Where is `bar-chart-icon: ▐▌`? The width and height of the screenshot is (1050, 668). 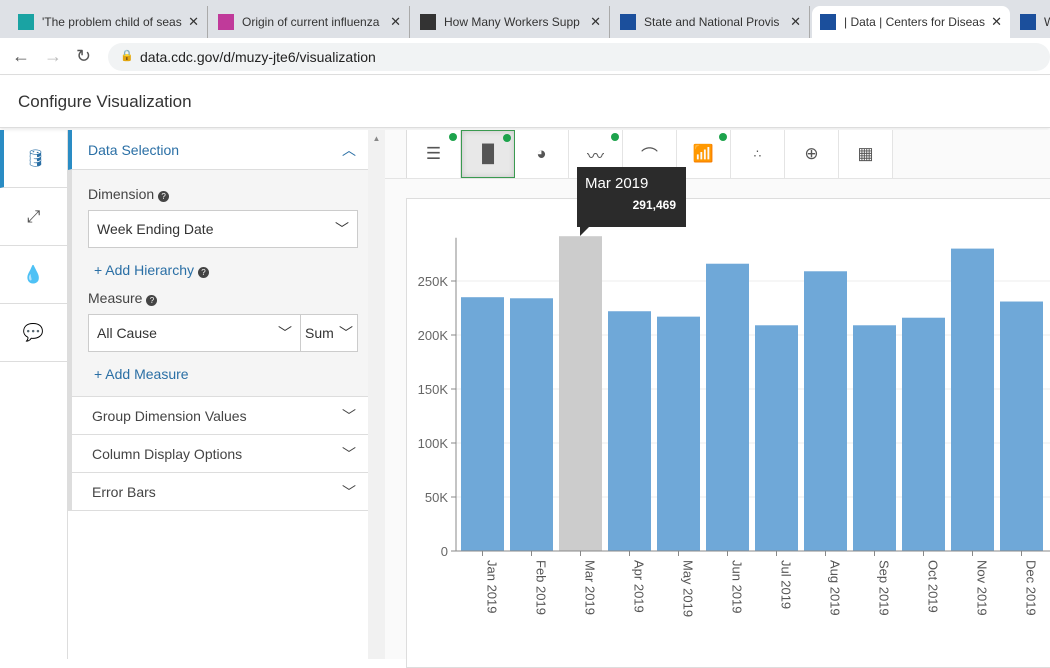 bar-chart-icon: ▐▌ is located at coordinates (488, 153).